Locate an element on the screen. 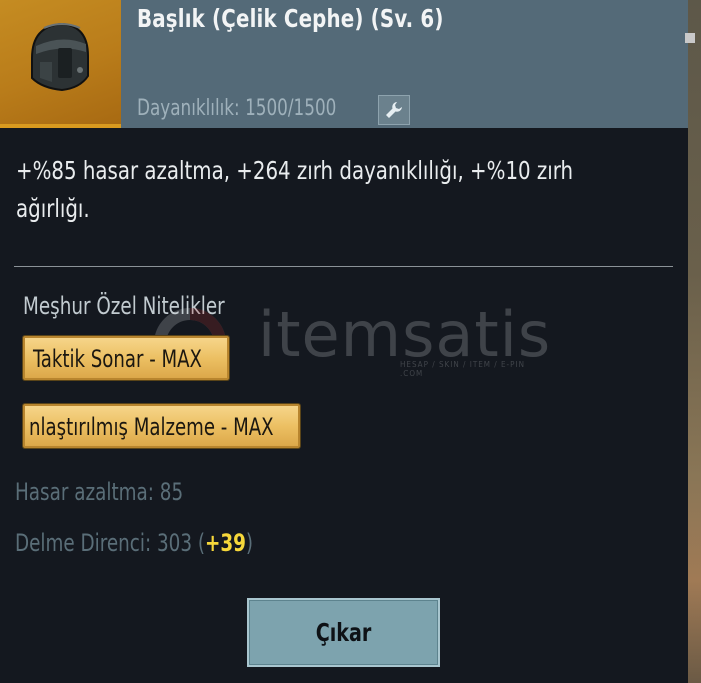 Image resolution: width=701 pixels, height=683 pixels. repair-button is located at coordinates (394, 110).